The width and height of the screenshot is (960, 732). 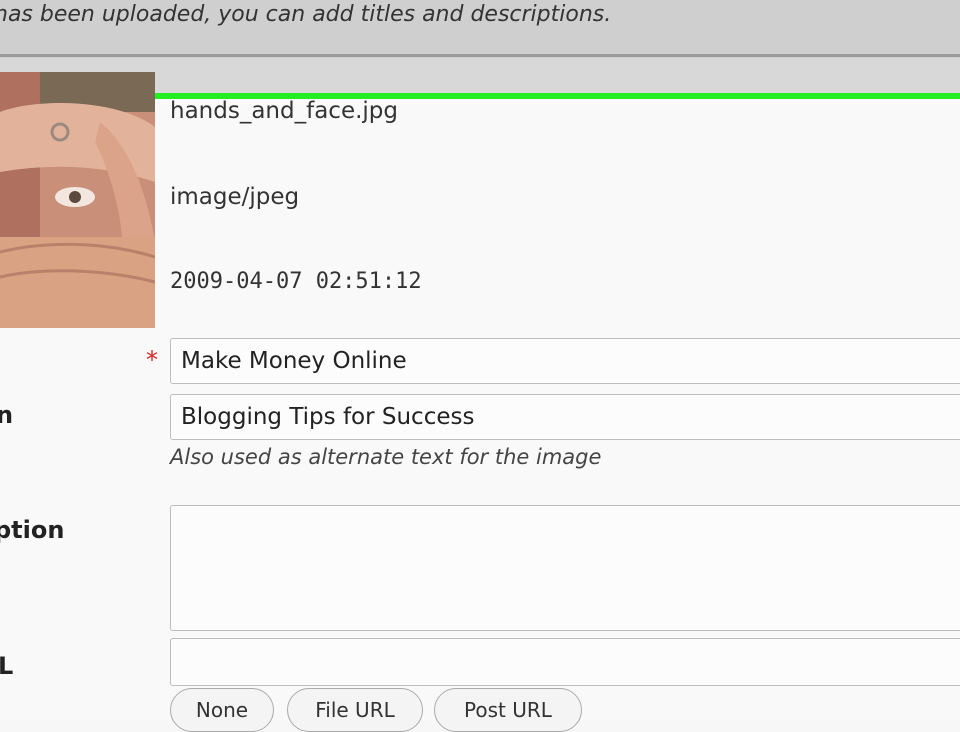 I want to click on link-url-label: L, so click(x=7, y=666).